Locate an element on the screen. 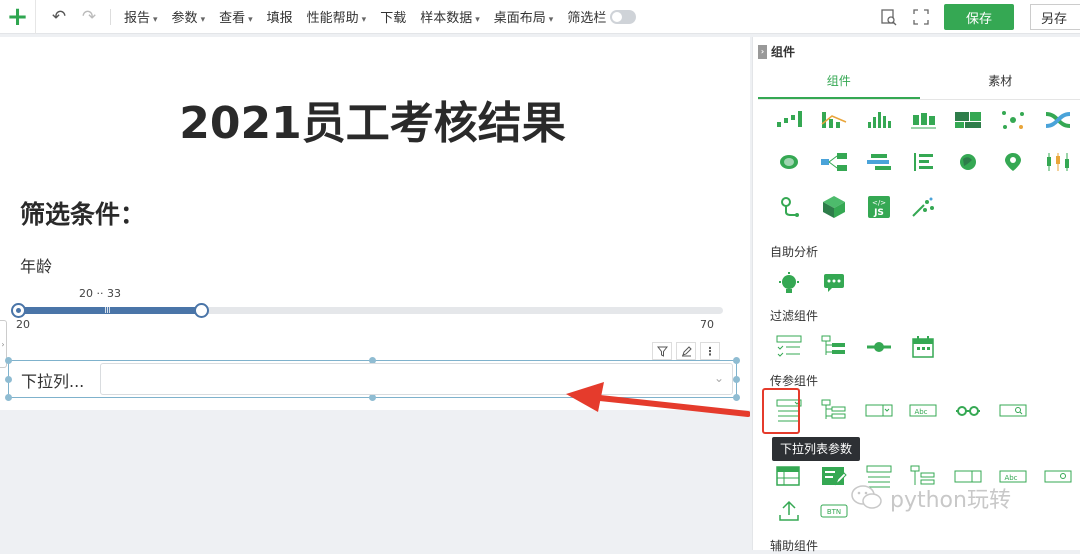  slider-grip-icon: ||| is located at coordinates (107, 309).